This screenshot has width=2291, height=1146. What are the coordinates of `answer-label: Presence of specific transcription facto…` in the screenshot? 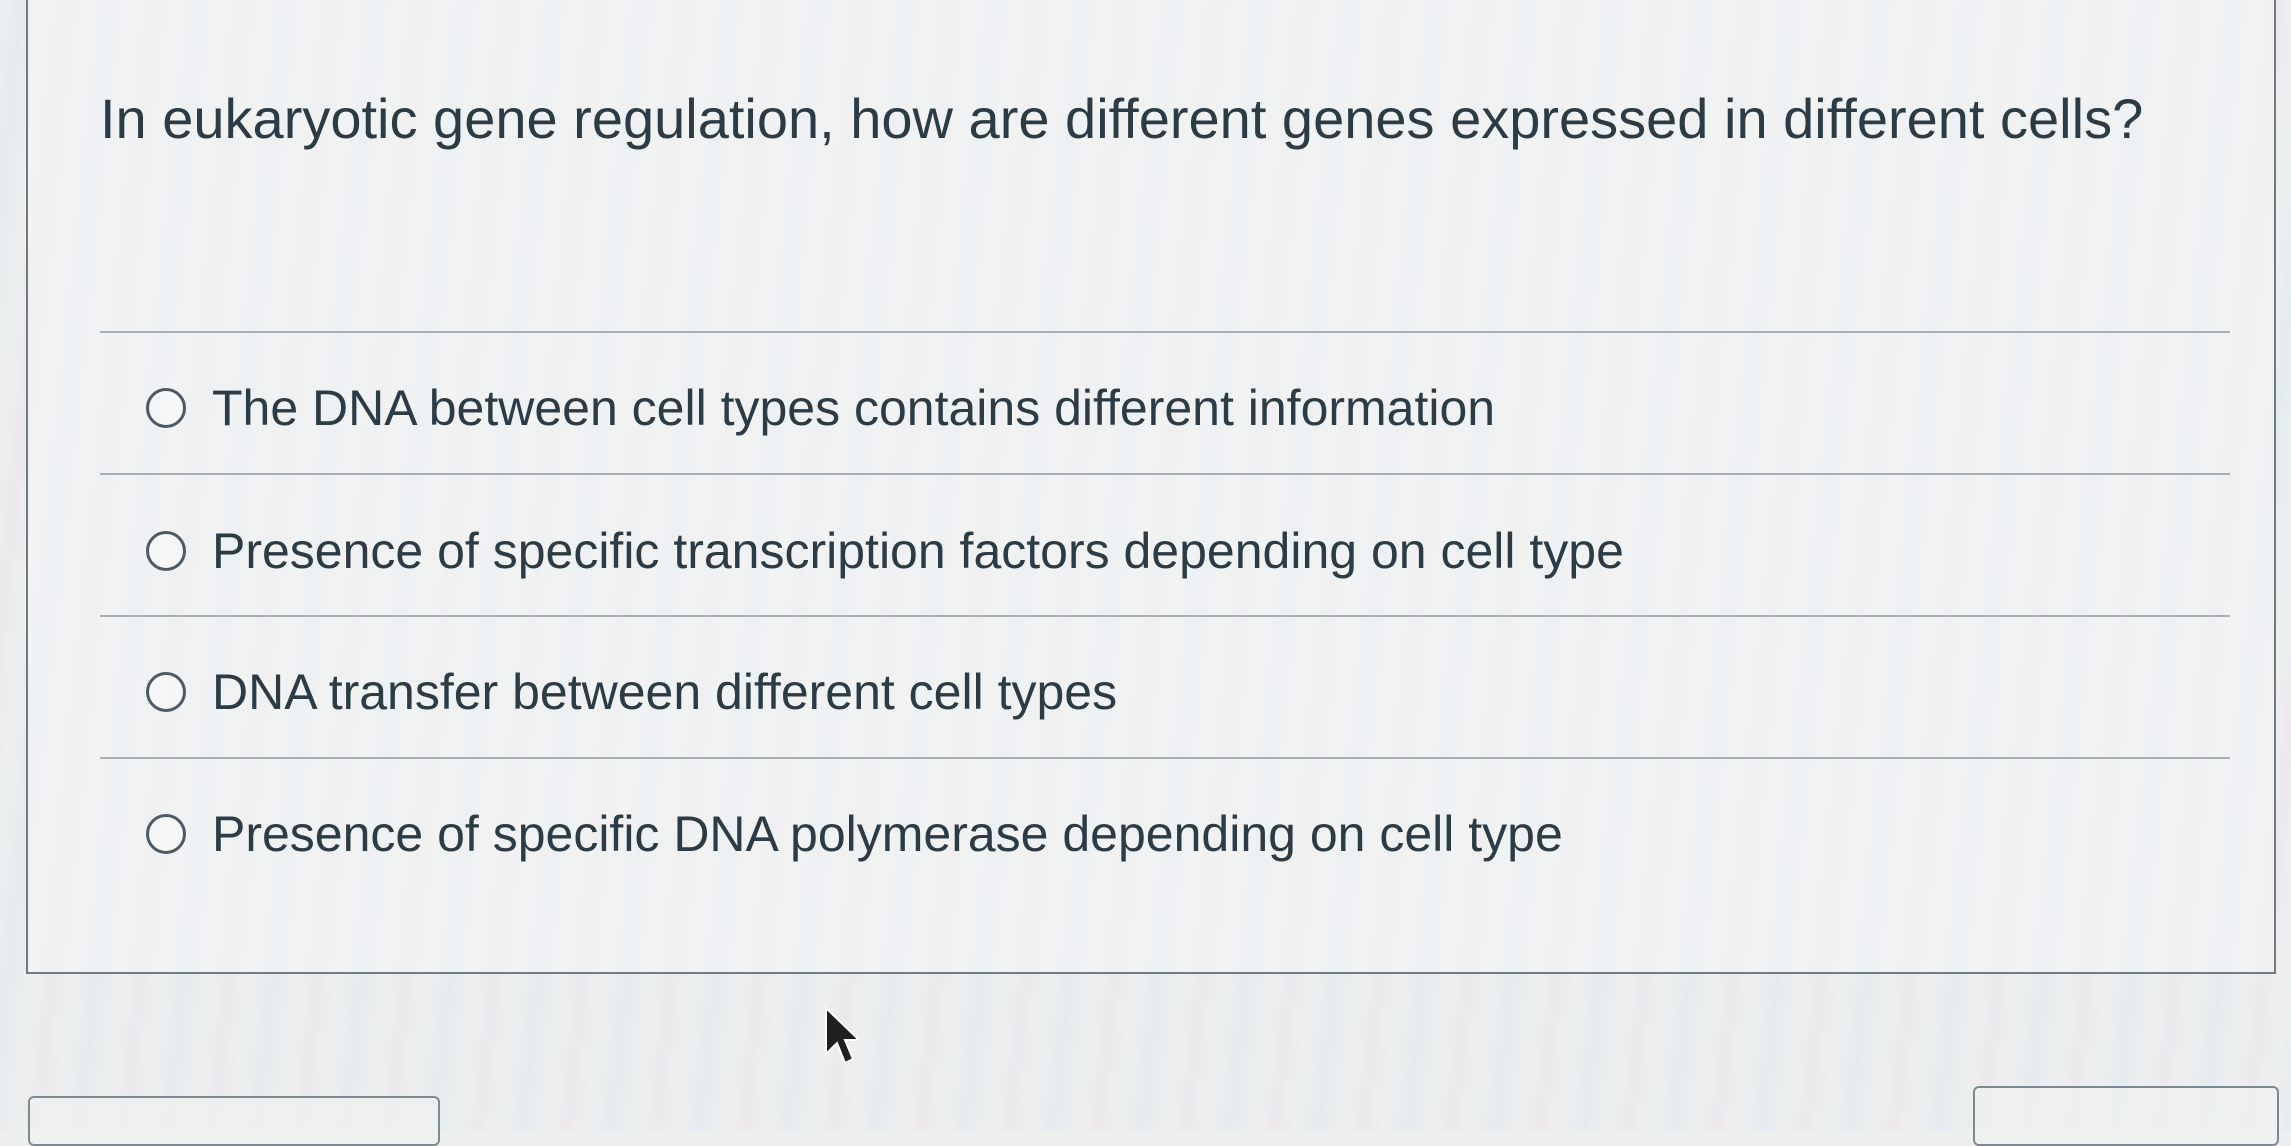 It's located at (918, 551).